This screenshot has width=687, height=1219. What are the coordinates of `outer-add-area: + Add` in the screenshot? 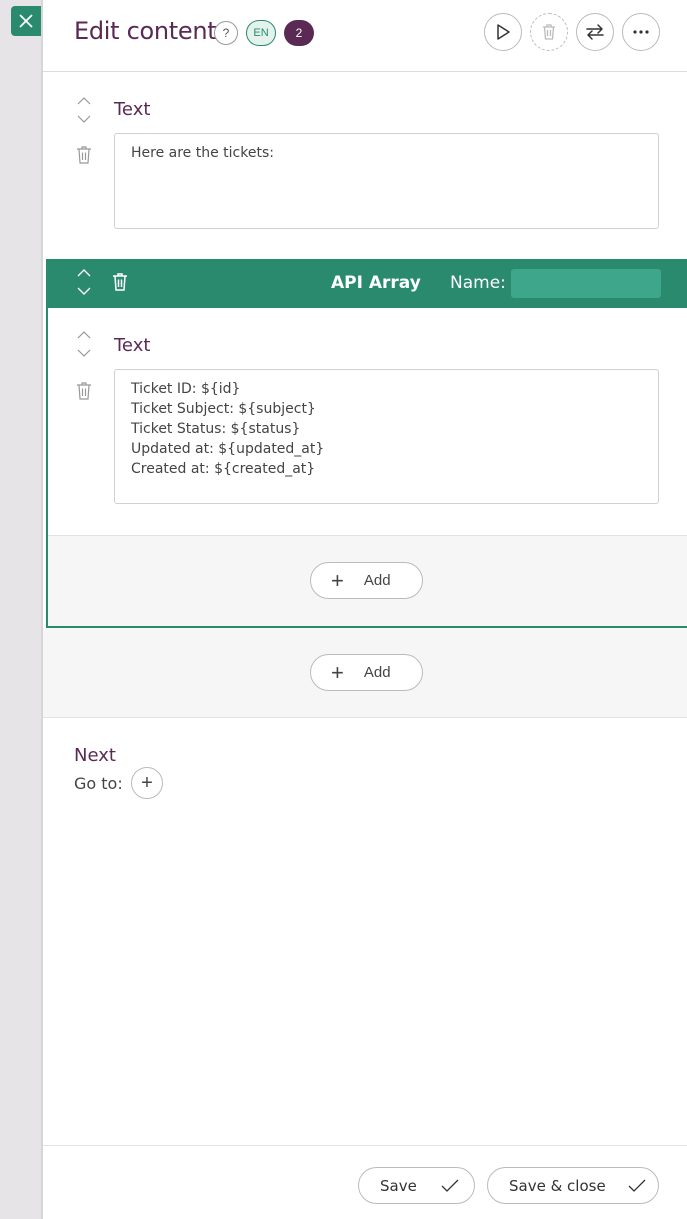 It's located at (365, 673).